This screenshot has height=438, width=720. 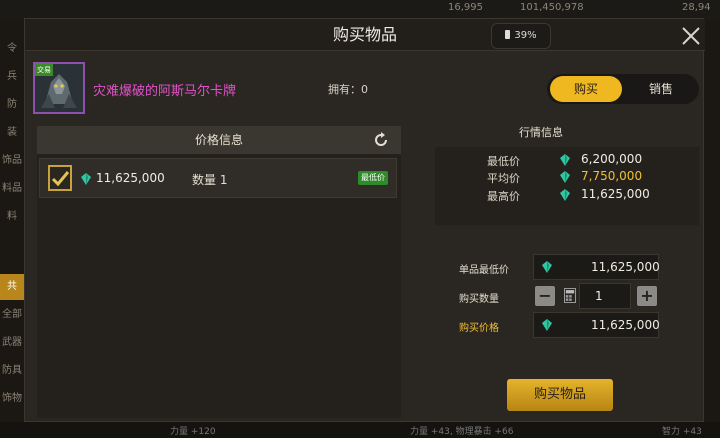 I want to click on bg-nav-item: 全部, so click(x=12, y=314).